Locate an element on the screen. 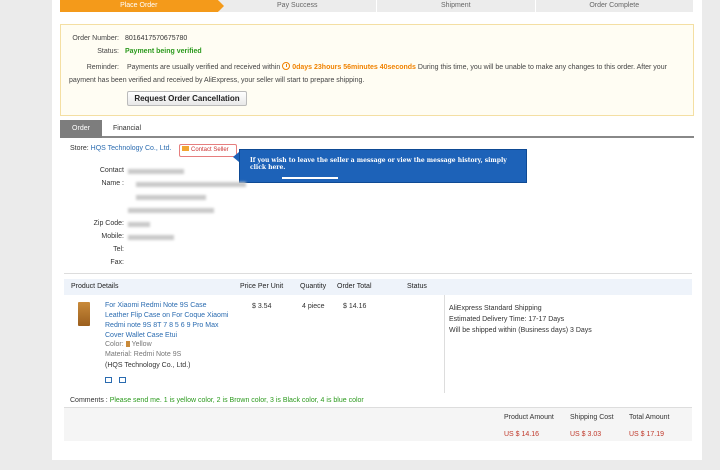  shipping-cost-label: Shipping Cost is located at coordinates (592, 417).